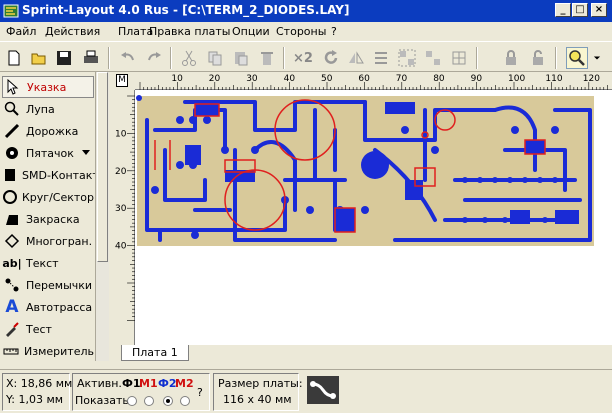 The height and width of the screenshot is (413, 612). I want to click on tool-polygon: Многогран., so click(48, 241).